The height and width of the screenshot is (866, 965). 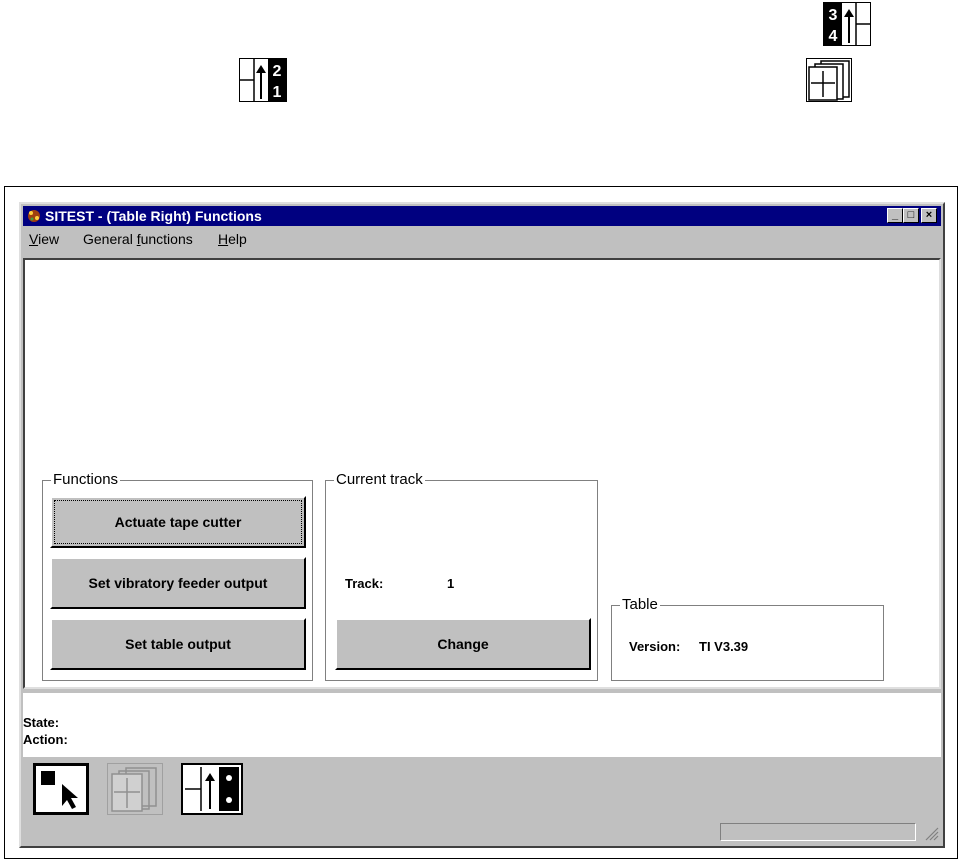 What do you see at coordinates (232, 239) in the screenshot?
I see `menu-help: Help` at bounding box center [232, 239].